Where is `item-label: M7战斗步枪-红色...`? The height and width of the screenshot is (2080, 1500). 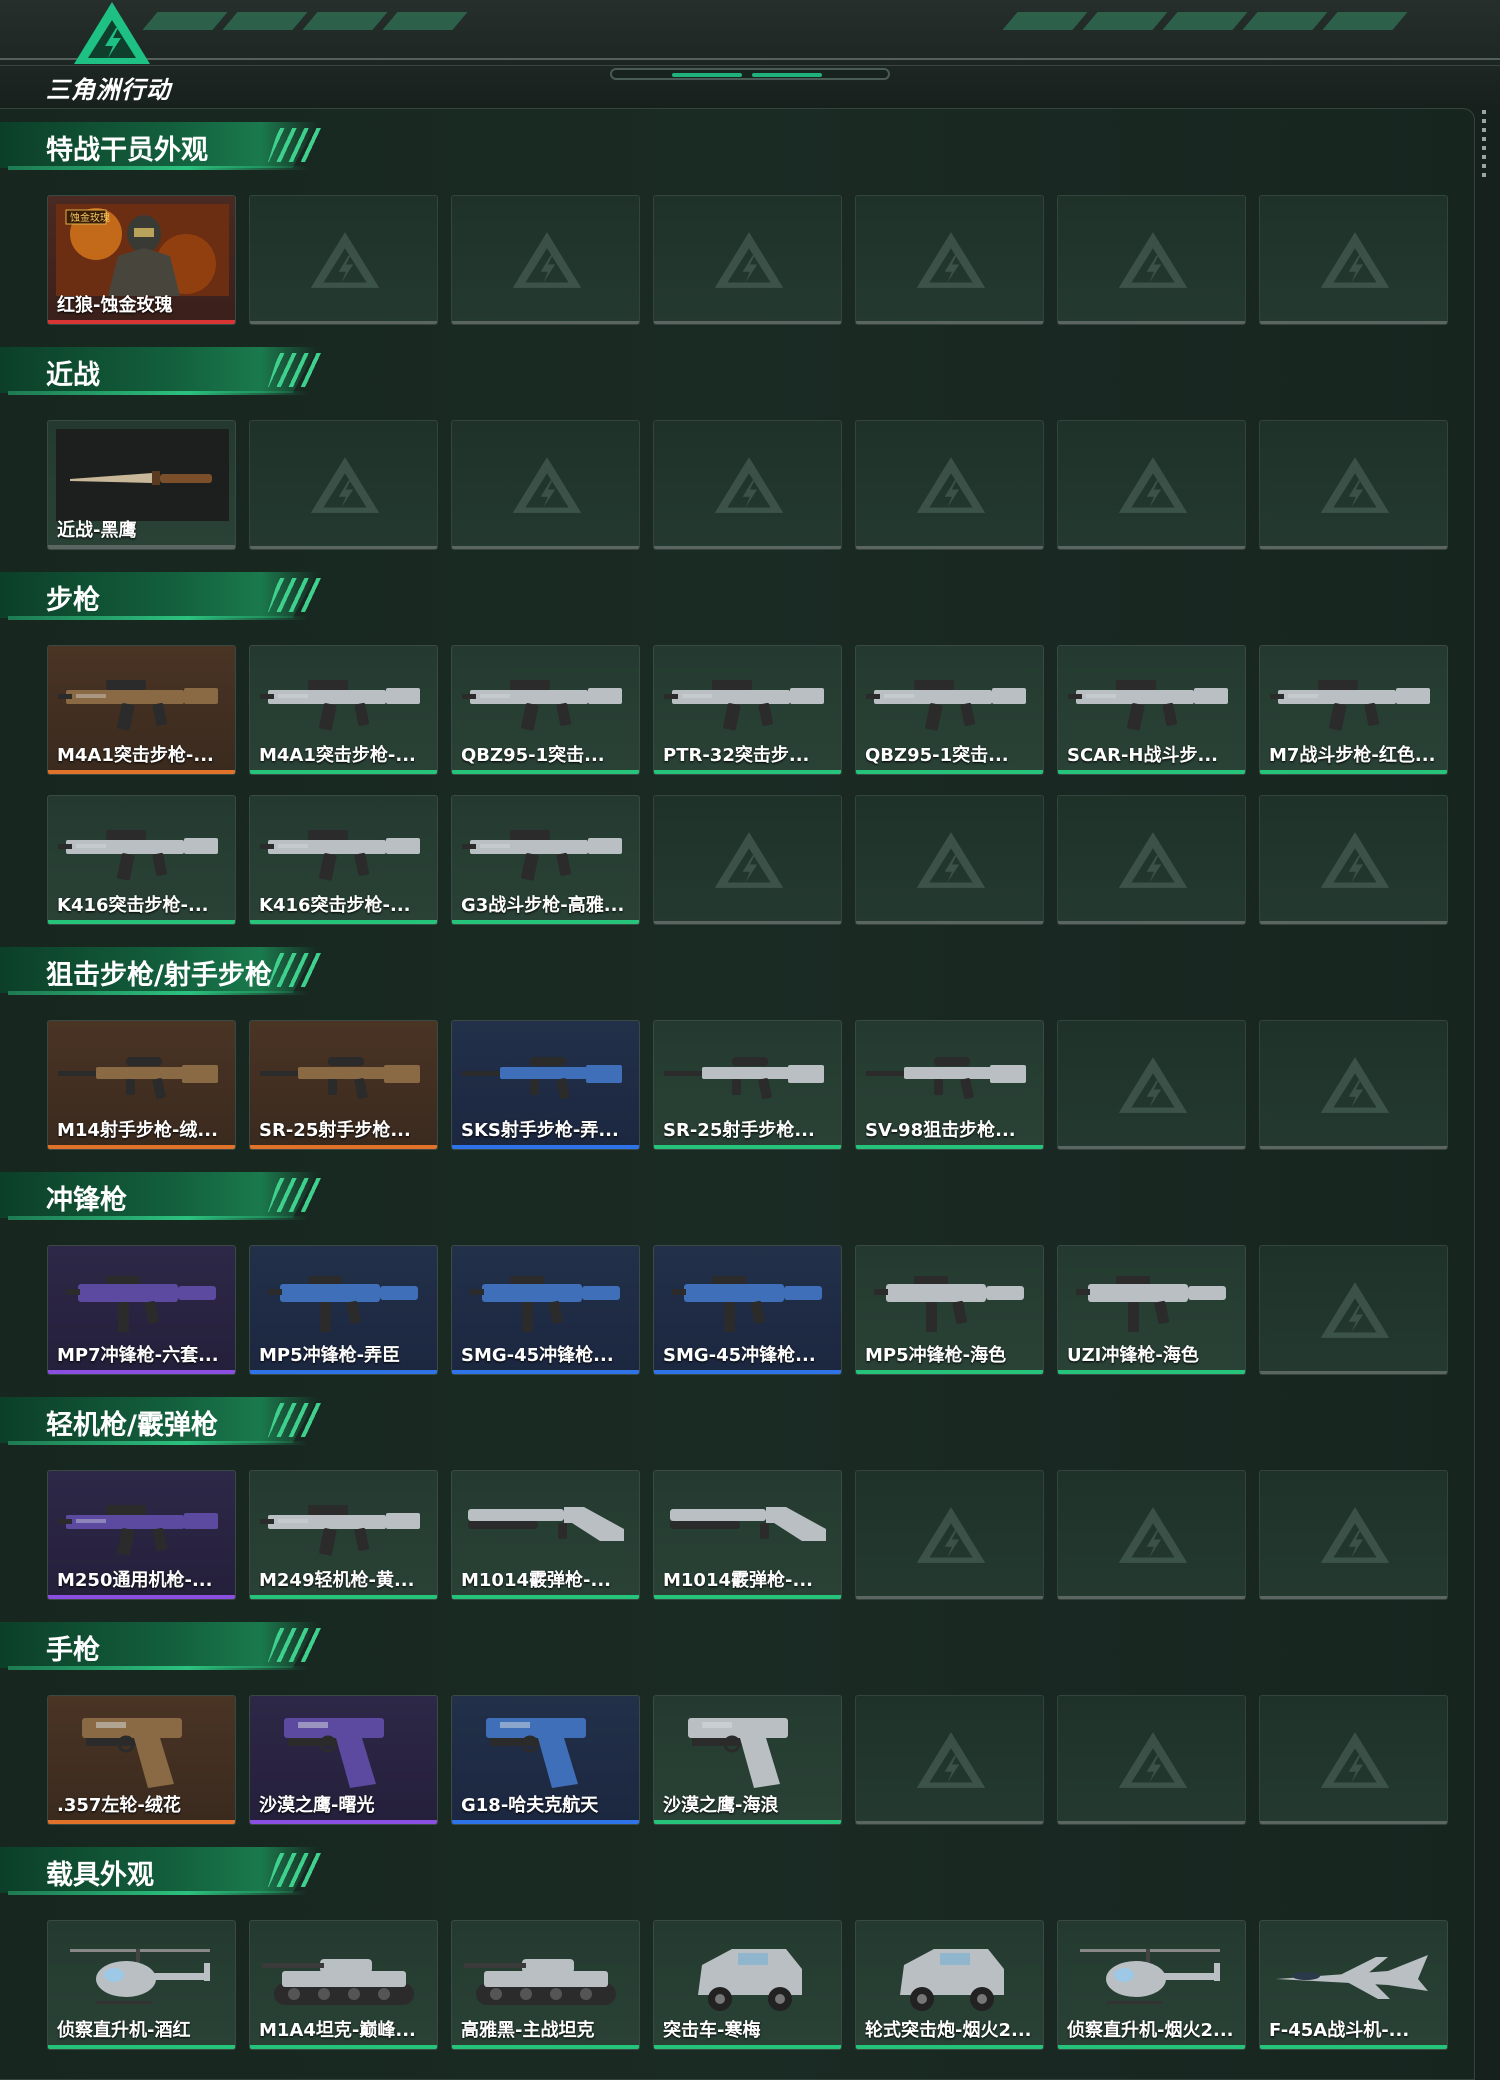 item-label: M7战斗步枪-红色... is located at coordinates (1352, 755).